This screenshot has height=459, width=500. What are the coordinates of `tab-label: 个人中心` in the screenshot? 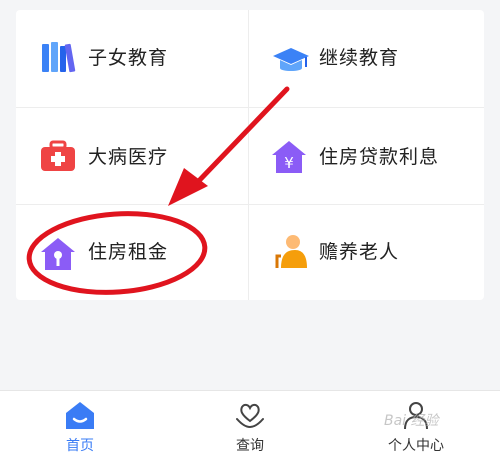 It's located at (416, 446).